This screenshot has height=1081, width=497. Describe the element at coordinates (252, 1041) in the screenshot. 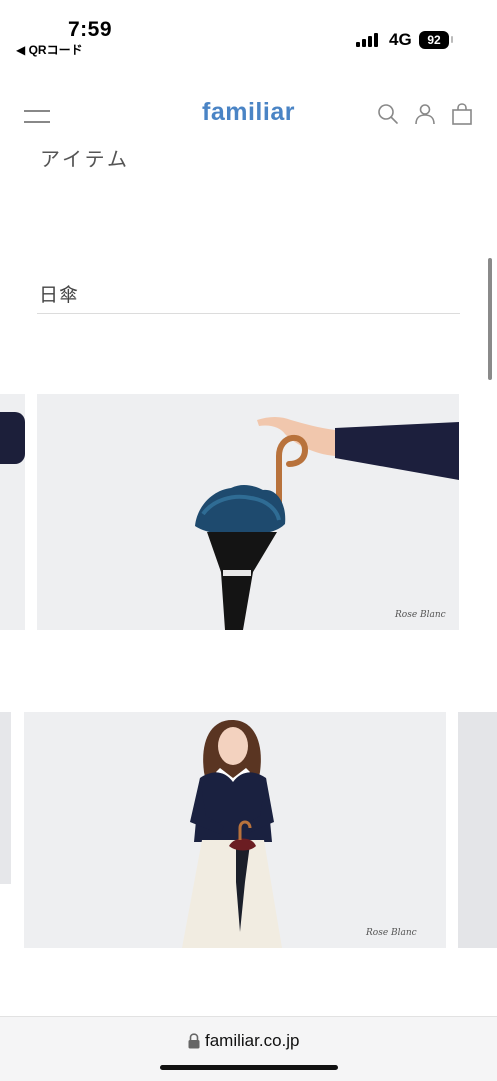

I see `url-text: familiar.co.jp` at that location.